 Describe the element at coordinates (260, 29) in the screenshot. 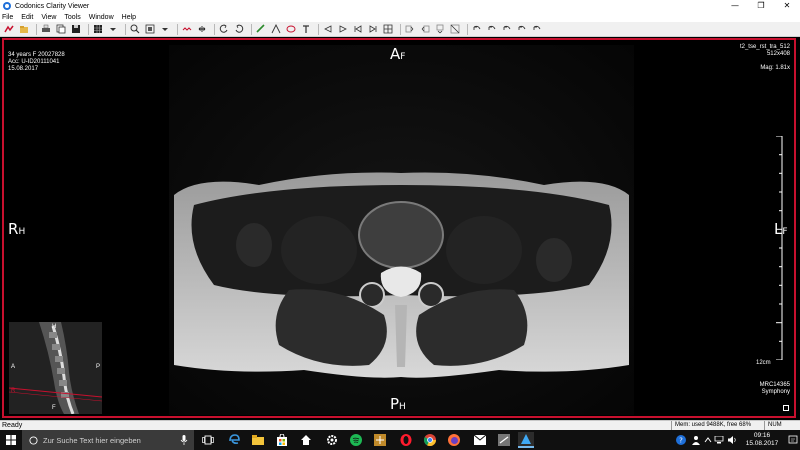

I see `ruler-button` at that location.